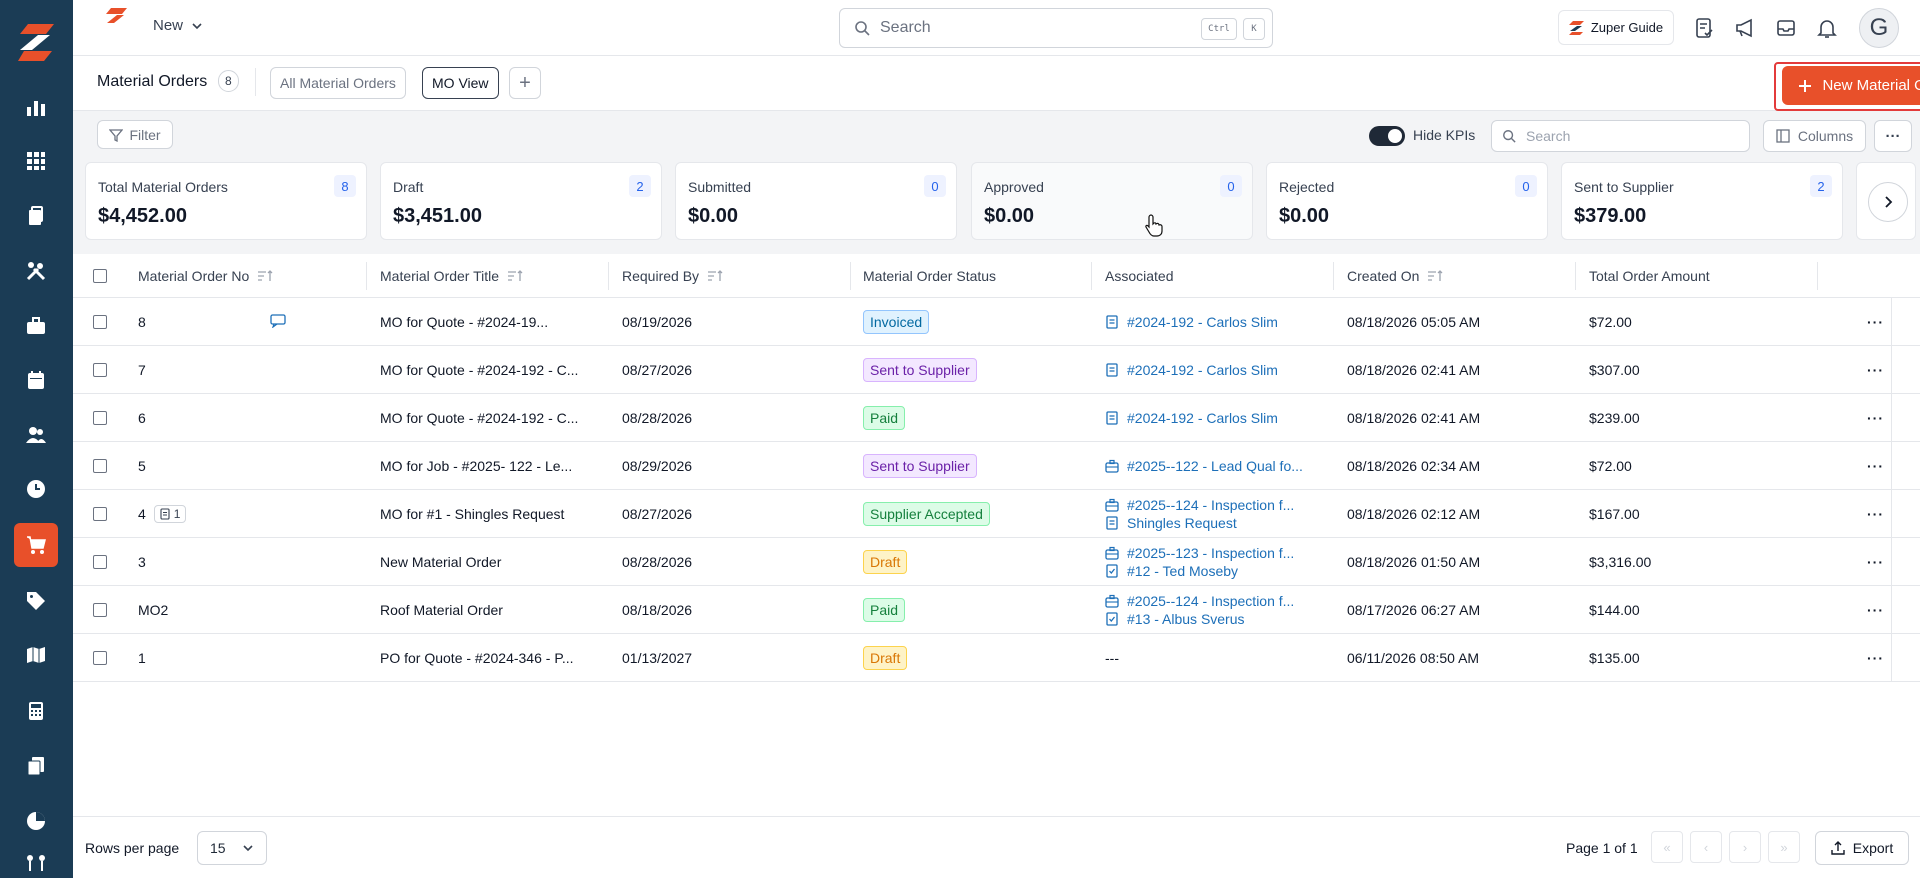 The width and height of the screenshot is (1920, 878). I want to click on rows-per-page-select: 15, so click(232, 848).